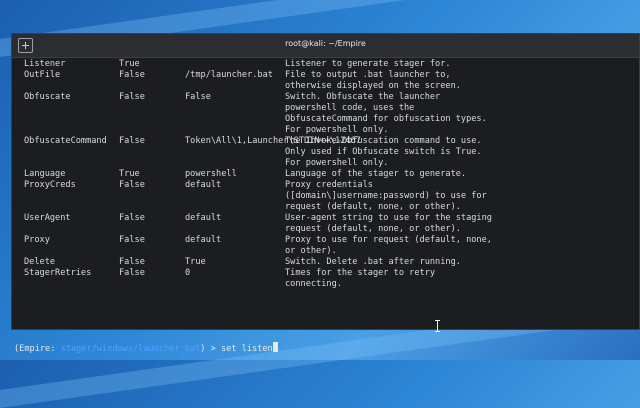  What do you see at coordinates (368, 75) in the screenshot?
I see `option-description: File to output .bat launcher to,` at bounding box center [368, 75].